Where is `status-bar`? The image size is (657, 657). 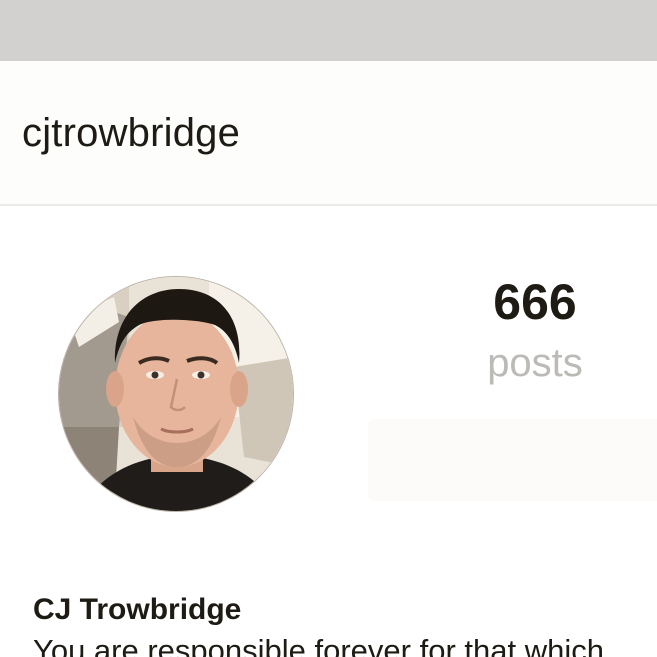
status-bar is located at coordinates (328, 30).